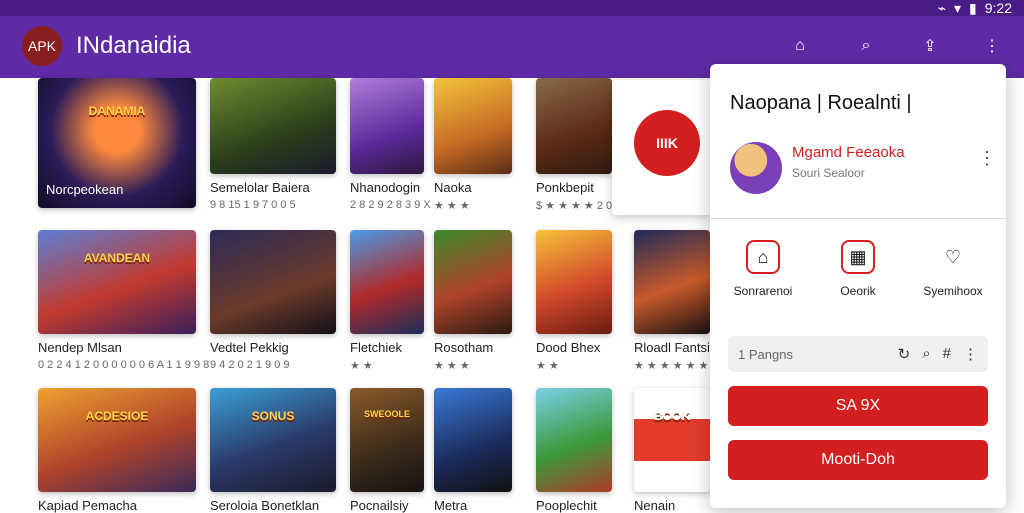  What do you see at coordinates (386, 413) in the screenshot?
I see `thumb-logo: SWEOOLE` at bounding box center [386, 413].